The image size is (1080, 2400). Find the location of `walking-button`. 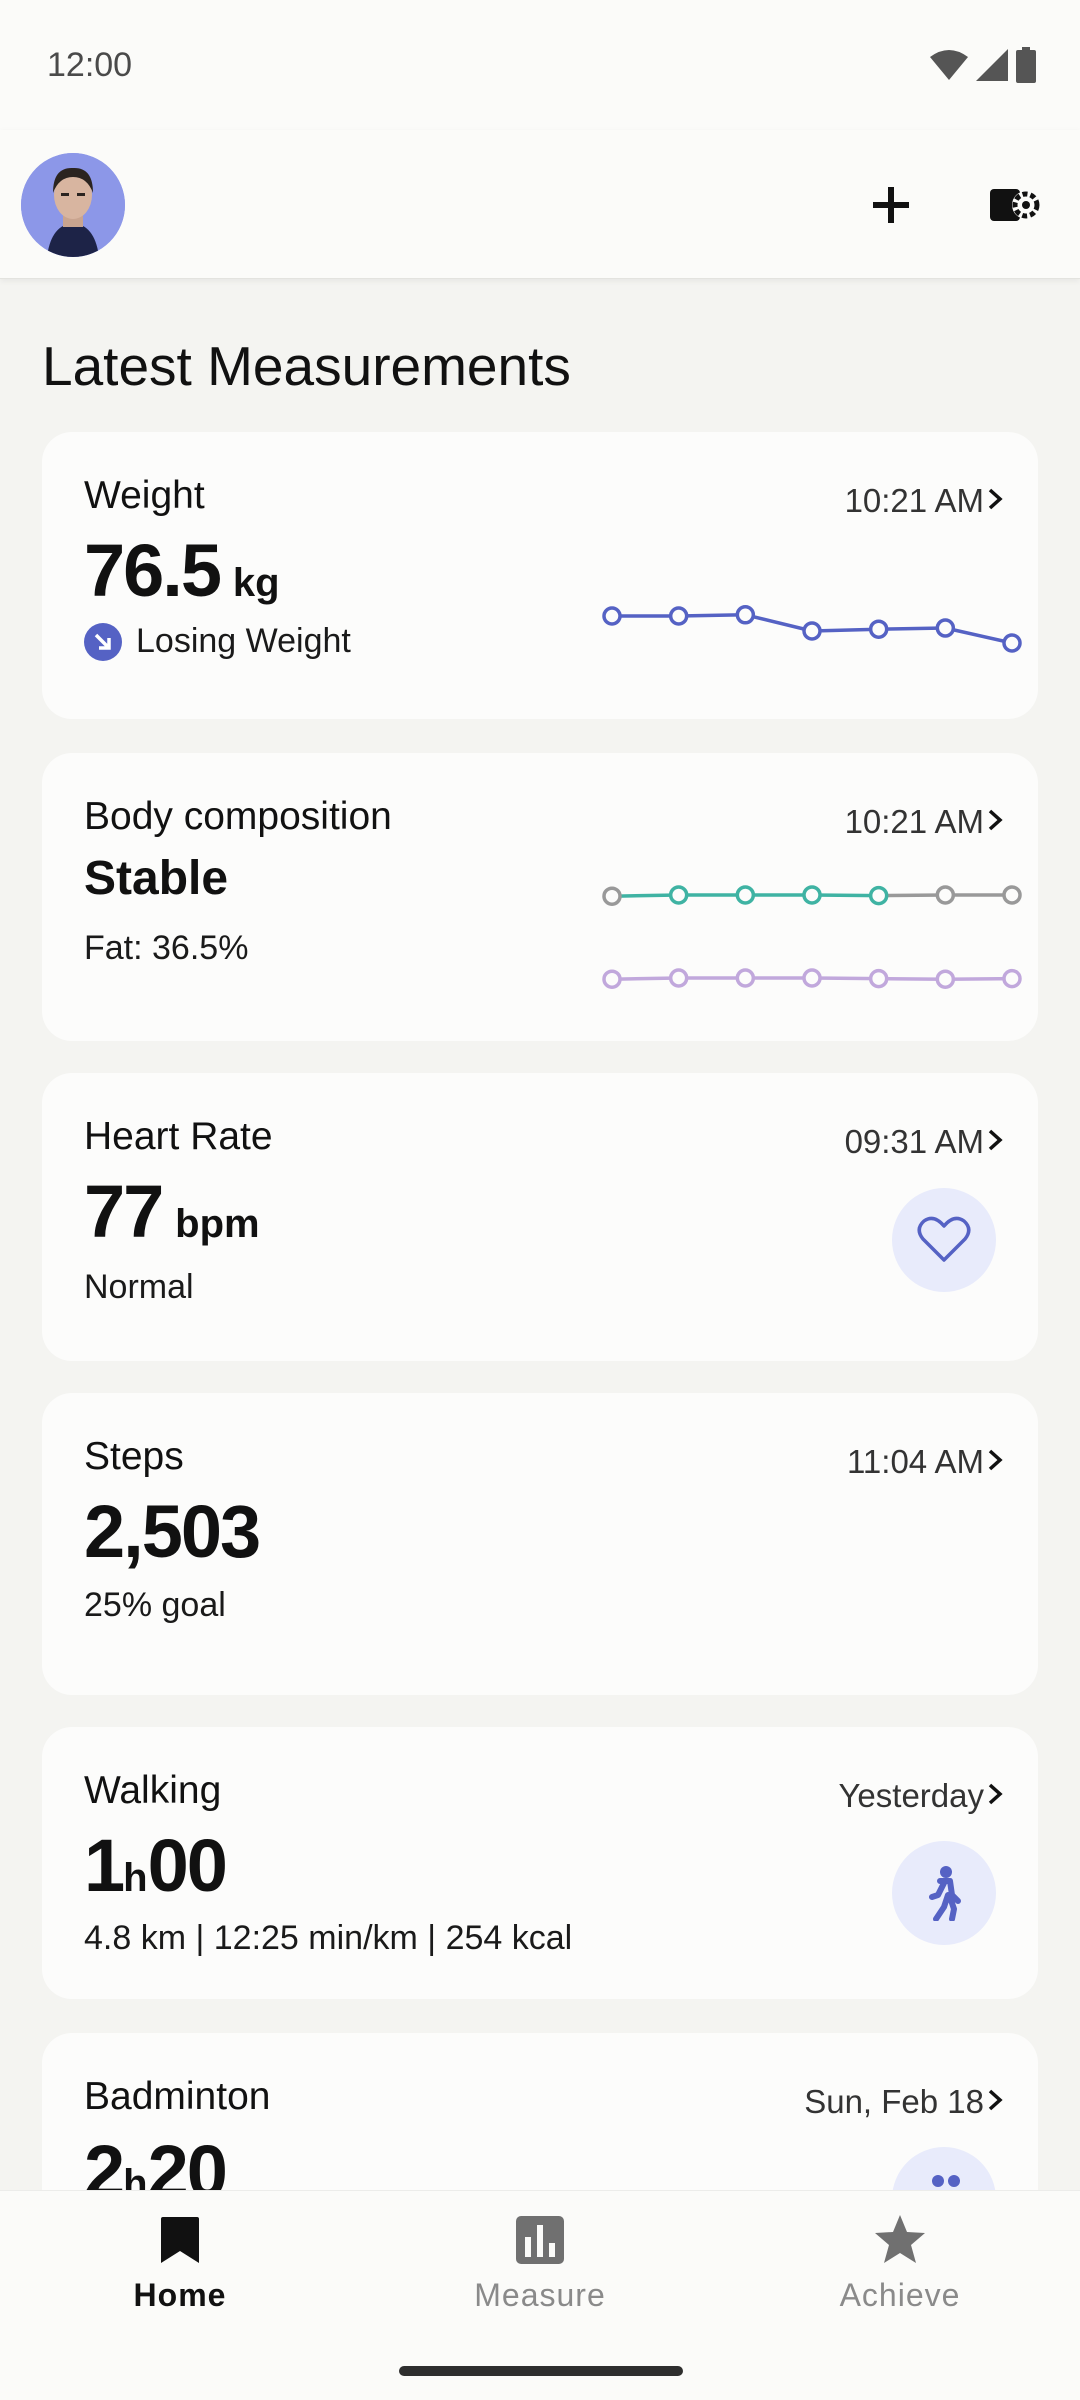

walking-button is located at coordinates (944, 1893).